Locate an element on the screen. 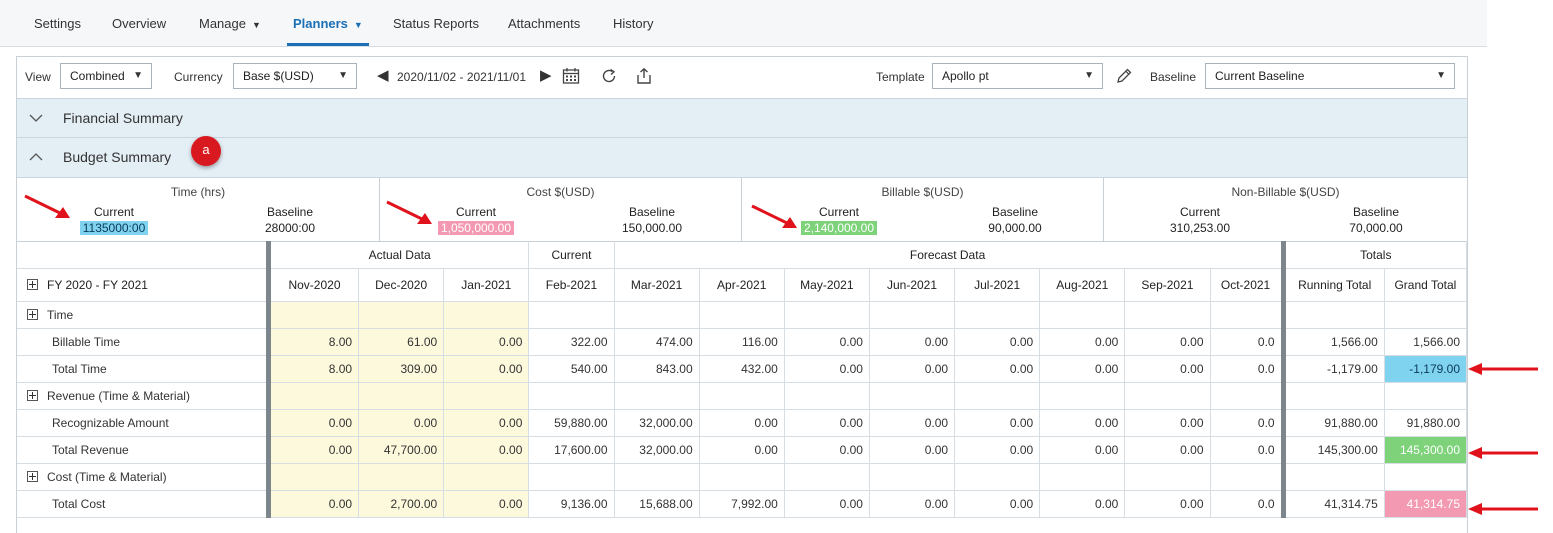  card-title: Non-Billable $(USD) is located at coordinates (1285, 192).